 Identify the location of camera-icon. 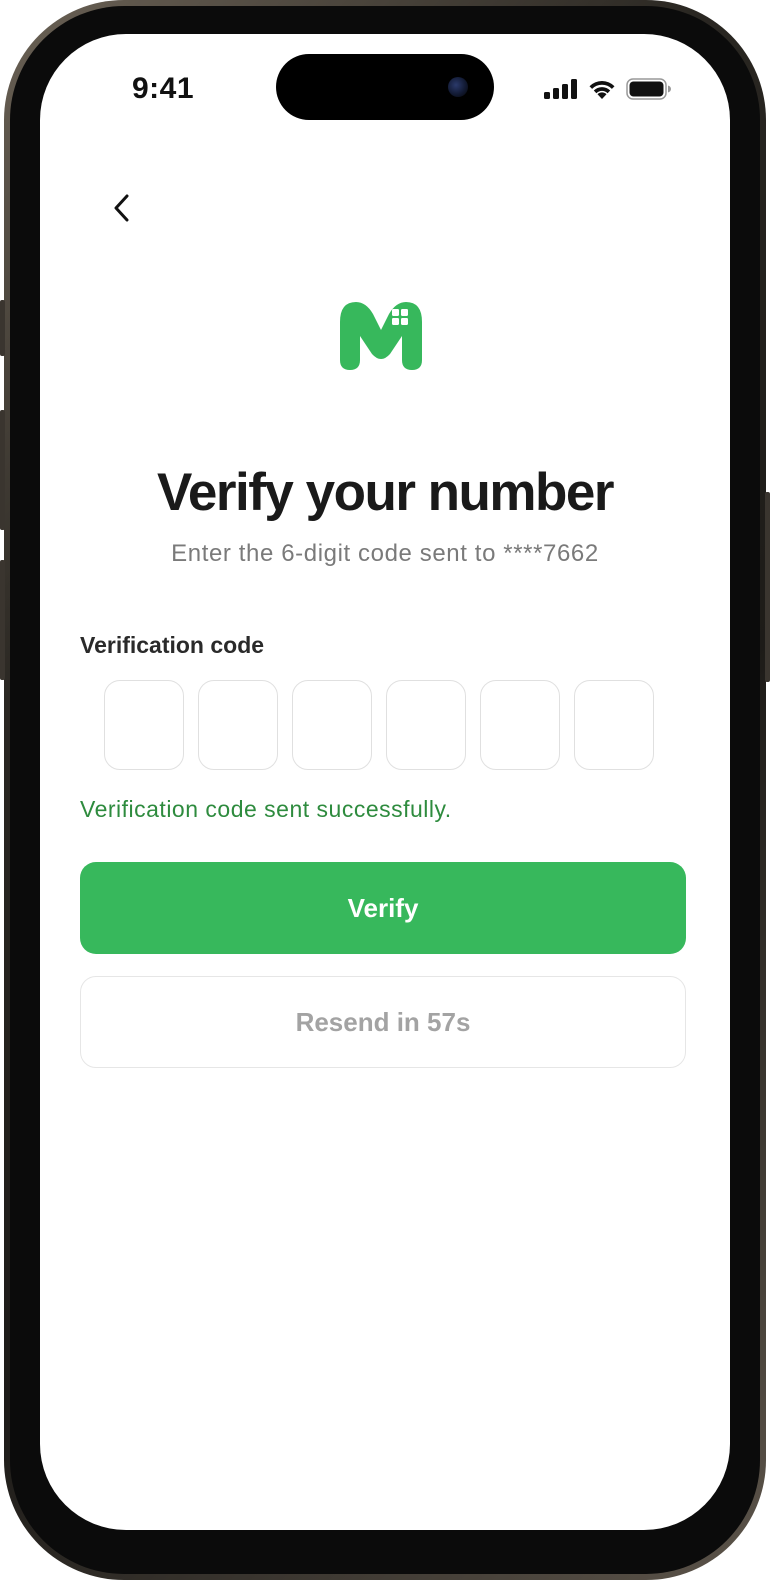
(458, 87).